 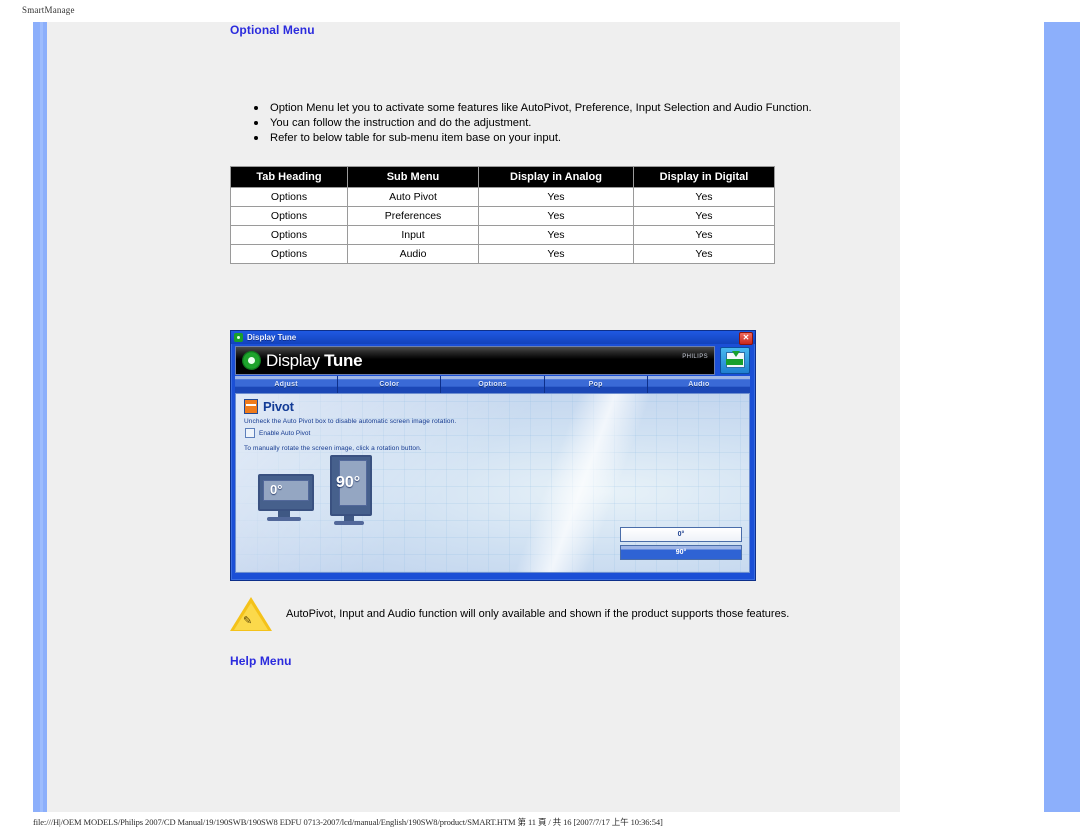 I want to click on tab-label: Options, so click(x=492, y=384).